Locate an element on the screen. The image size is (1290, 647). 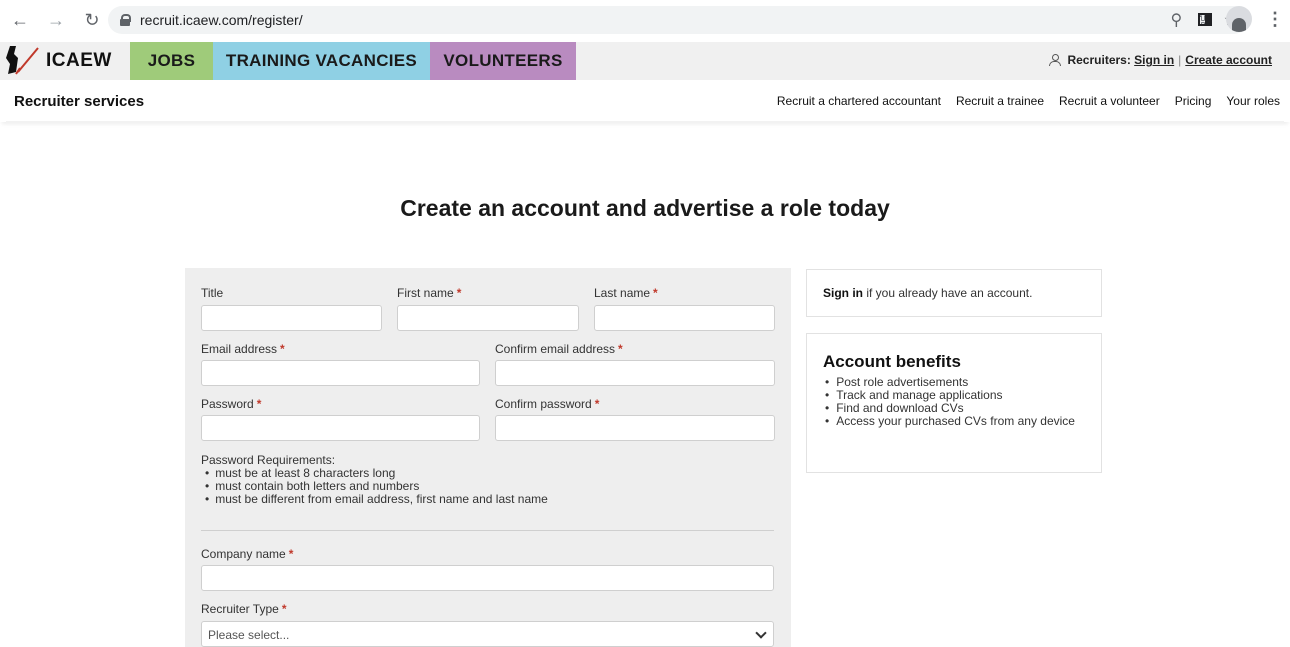
confirm-password-label: Confirm password * is located at coordinates (547, 404).